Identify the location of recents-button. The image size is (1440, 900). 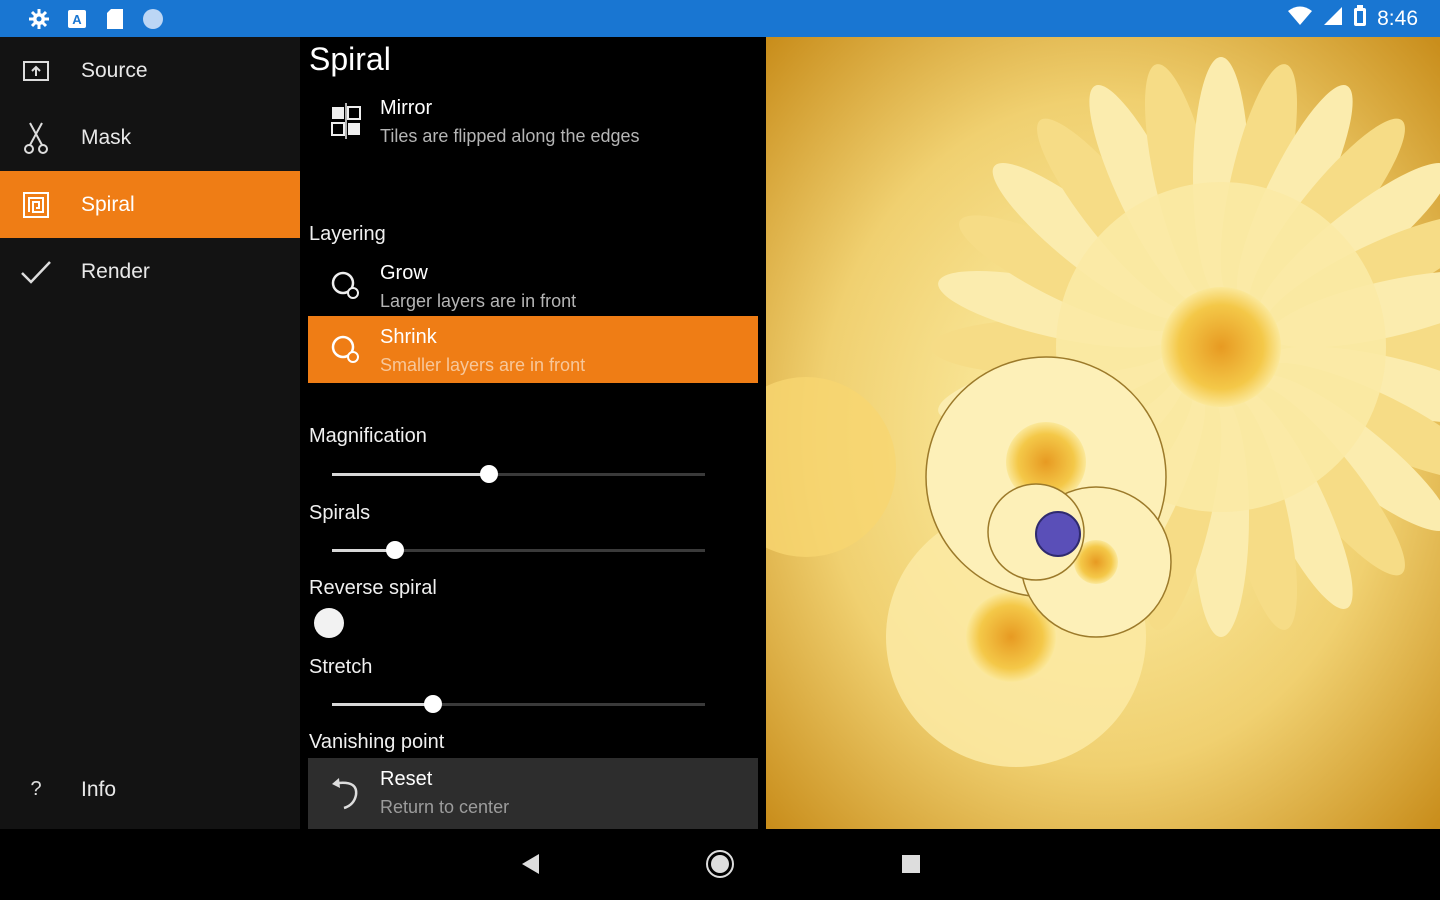
(911, 864).